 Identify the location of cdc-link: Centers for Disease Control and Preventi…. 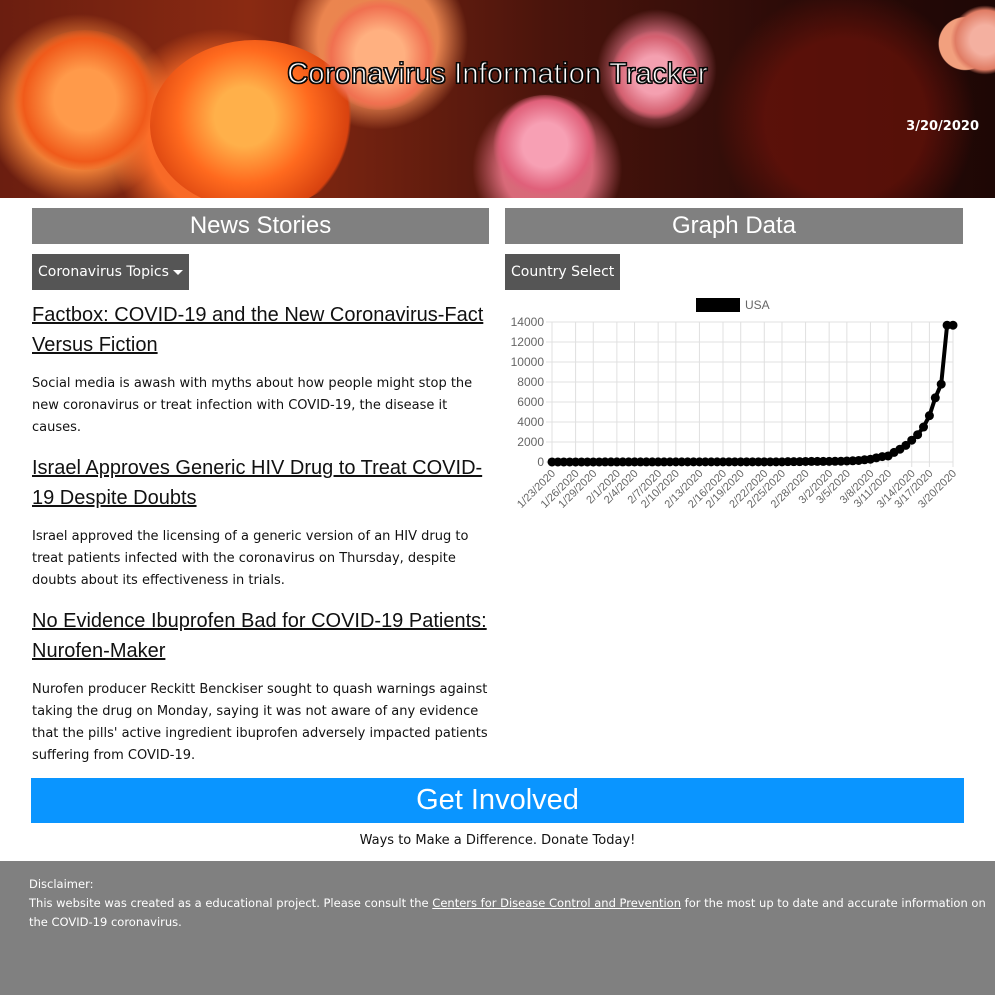
(556, 903).